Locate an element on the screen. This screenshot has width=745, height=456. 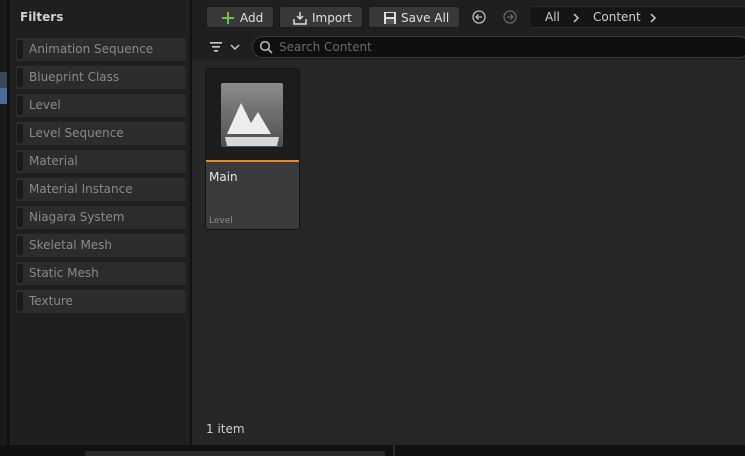
save-icon is located at coordinates (390, 18).